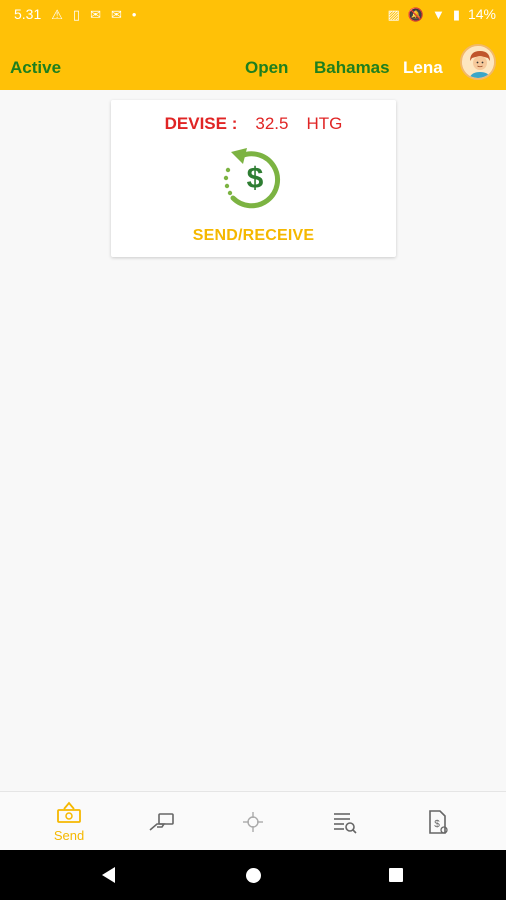 This screenshot has width=506, height=900. What do you see at coordinates (396, 875) in the screenshot?
I see `recent-apps-icon` at bounding box center [396, 875].